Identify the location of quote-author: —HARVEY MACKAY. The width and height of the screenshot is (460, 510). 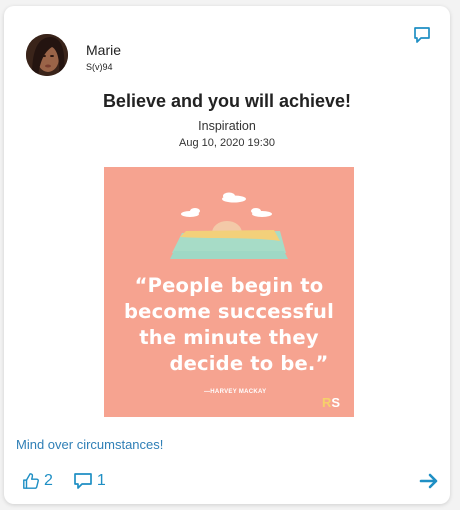
(235, 392).